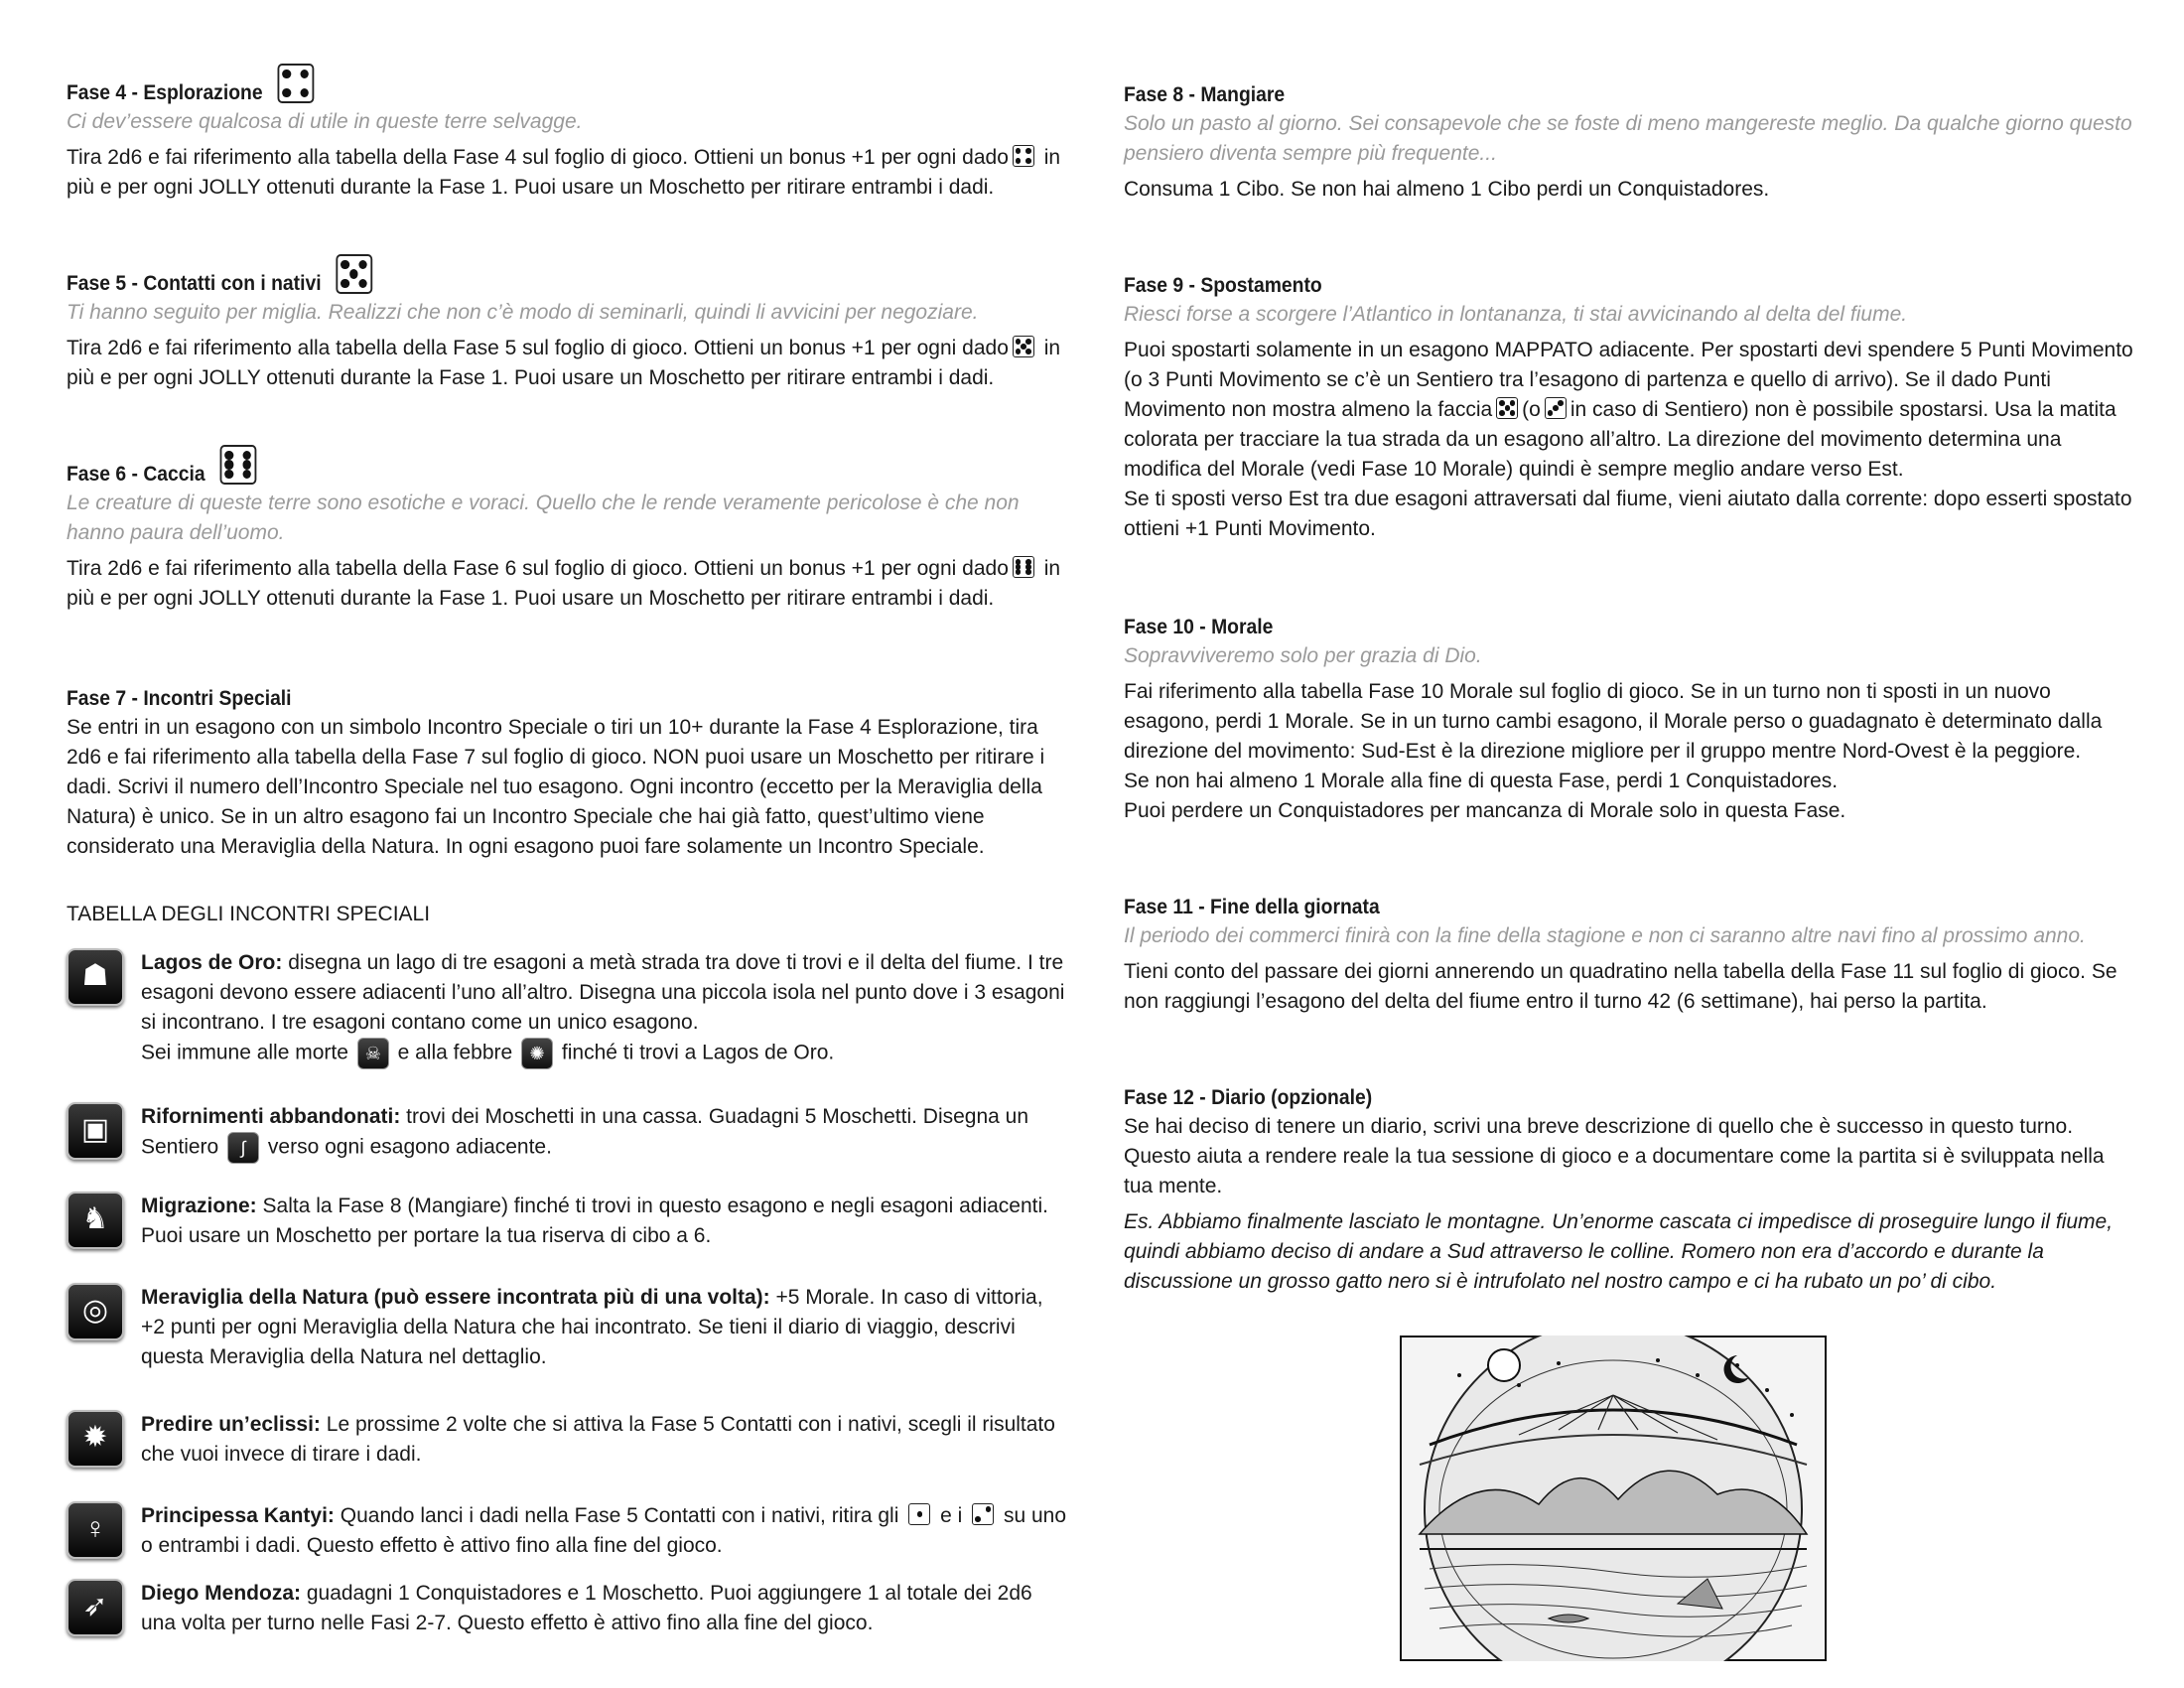 The height and width of the screenshot is (1688, 2184). What do you see at coordinates (919, 1514) in the screenshot?
I see `die-one-icon` at bounding box center [919, 1514].